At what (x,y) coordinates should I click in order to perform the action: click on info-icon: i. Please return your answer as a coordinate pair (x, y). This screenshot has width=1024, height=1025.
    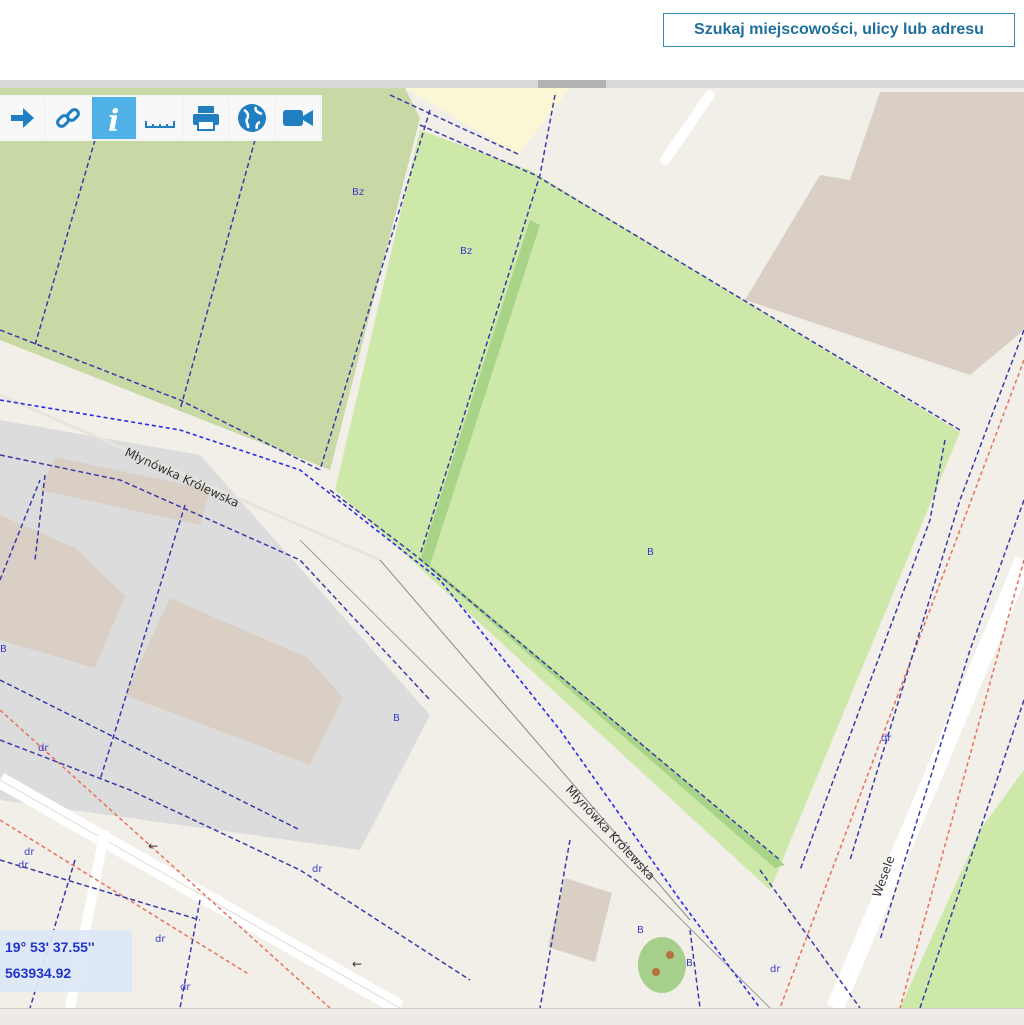
    Looking at the image, I should click on (113, 119).